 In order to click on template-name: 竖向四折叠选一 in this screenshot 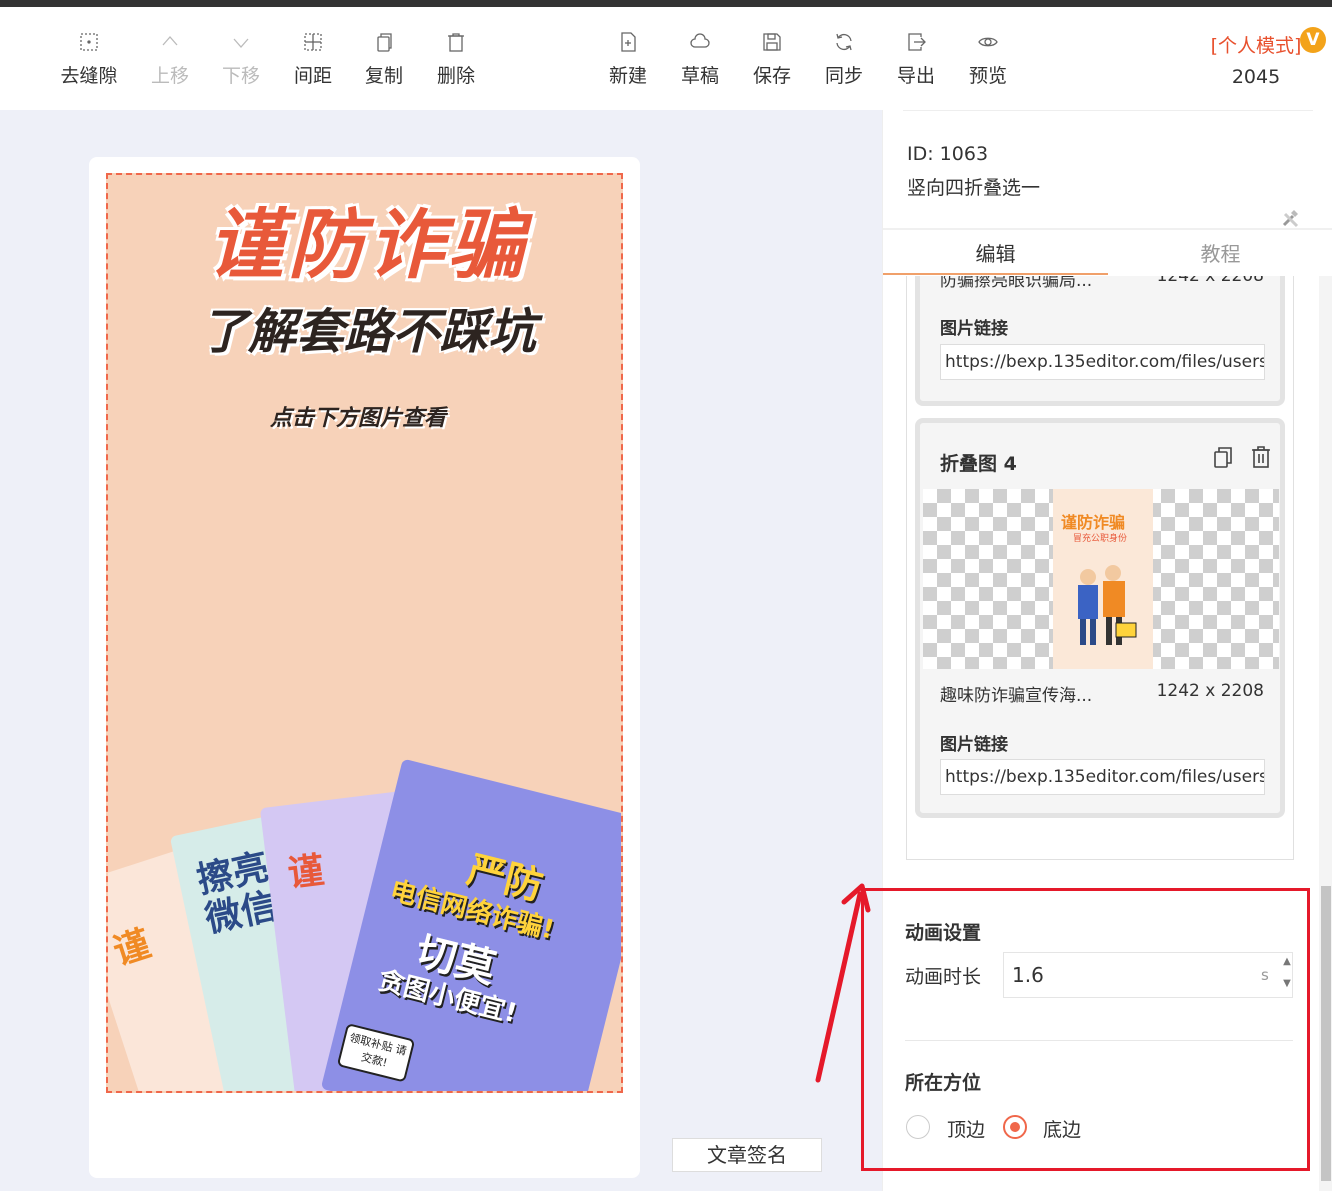, I will do `click(974, 188)`.